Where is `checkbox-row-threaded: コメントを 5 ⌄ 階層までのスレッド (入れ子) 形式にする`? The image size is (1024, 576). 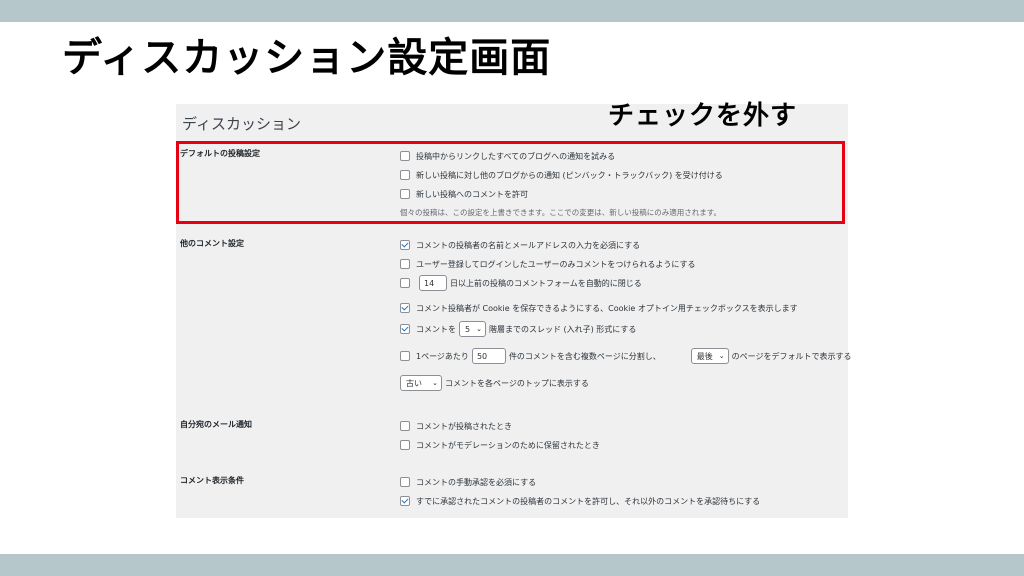
checkbox-row-threaded: コメントを 5 ⌄ 階層までのスレッド (入れ子) 形式にする is located at coordinates (518, 329).